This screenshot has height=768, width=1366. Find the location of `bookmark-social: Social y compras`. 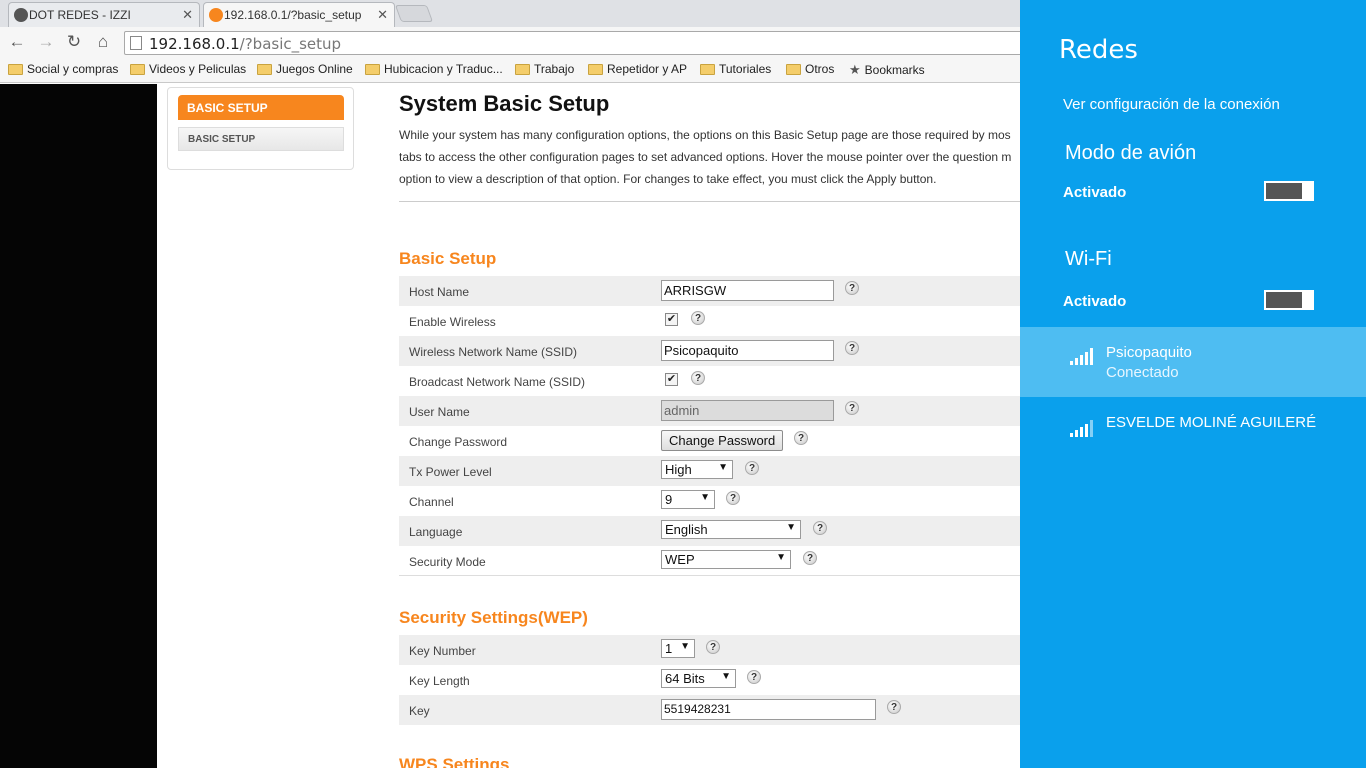

bookmark-social: Social y compras is located at coordinates (63, 69).